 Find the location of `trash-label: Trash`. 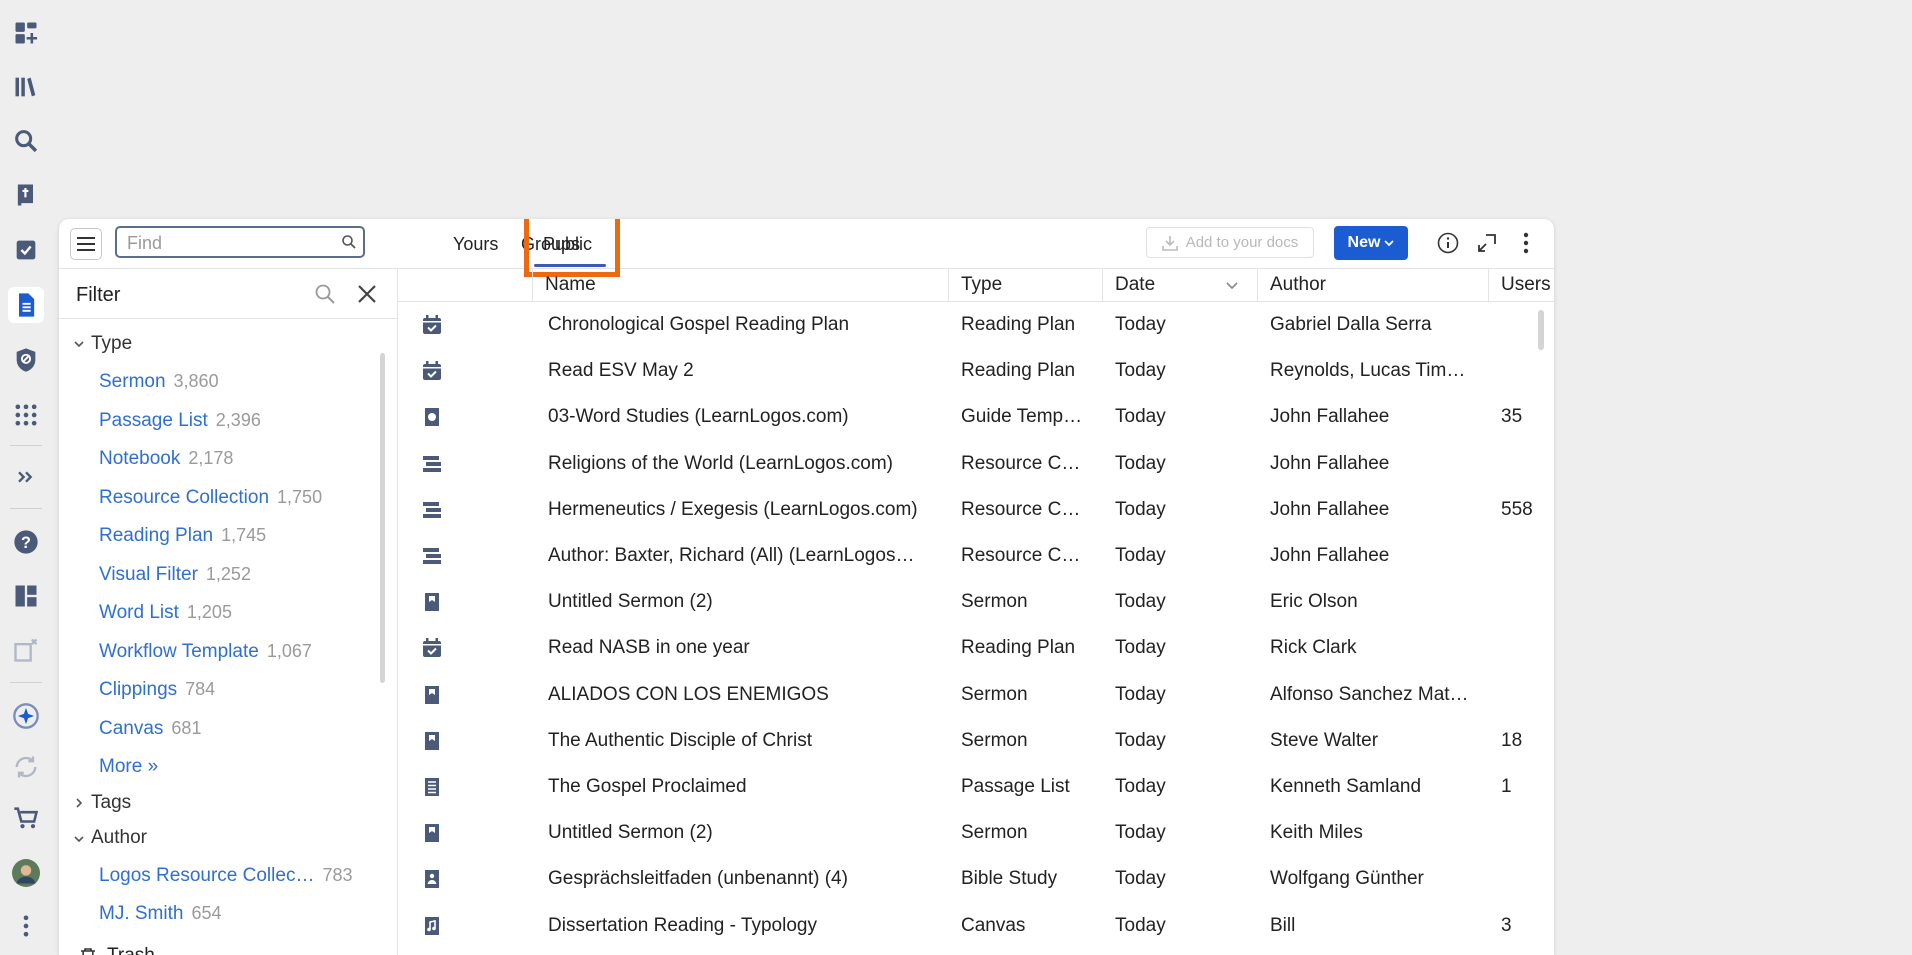

trash-label: Trash is located at coordinates (131, 950).